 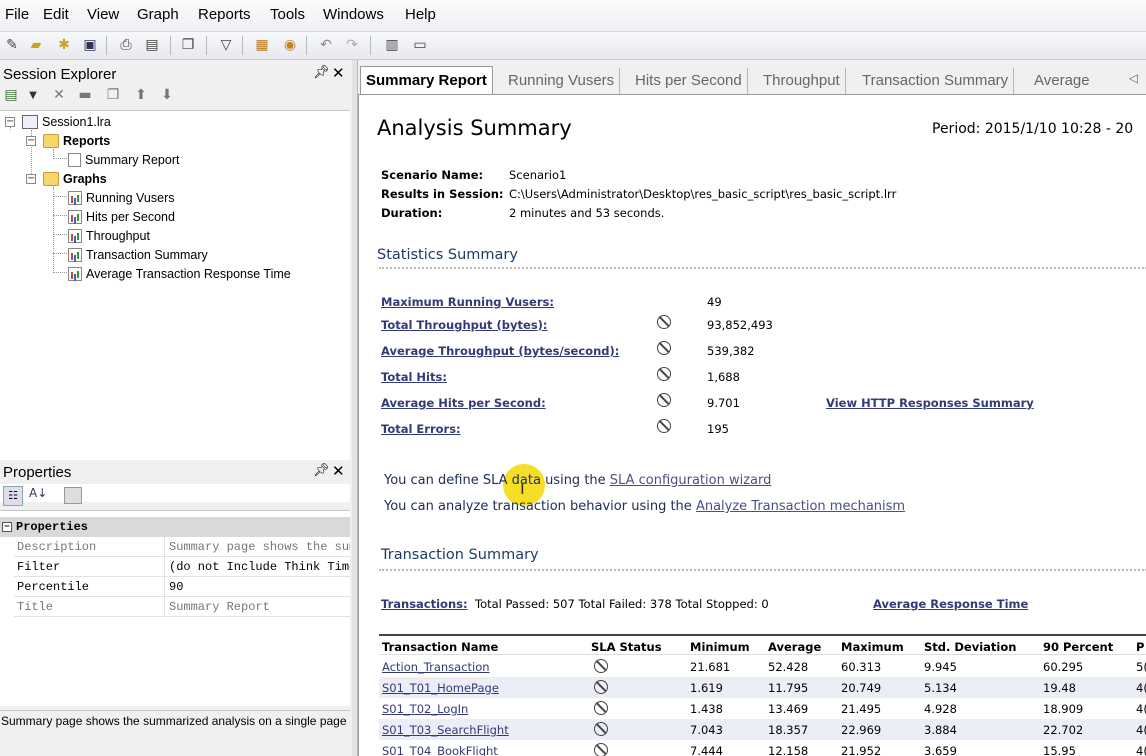 What do you see at coordinates (940, 667) in the screenshot?
I see `cell-std-deviation: 9.945` at bounding box center [940, 667].